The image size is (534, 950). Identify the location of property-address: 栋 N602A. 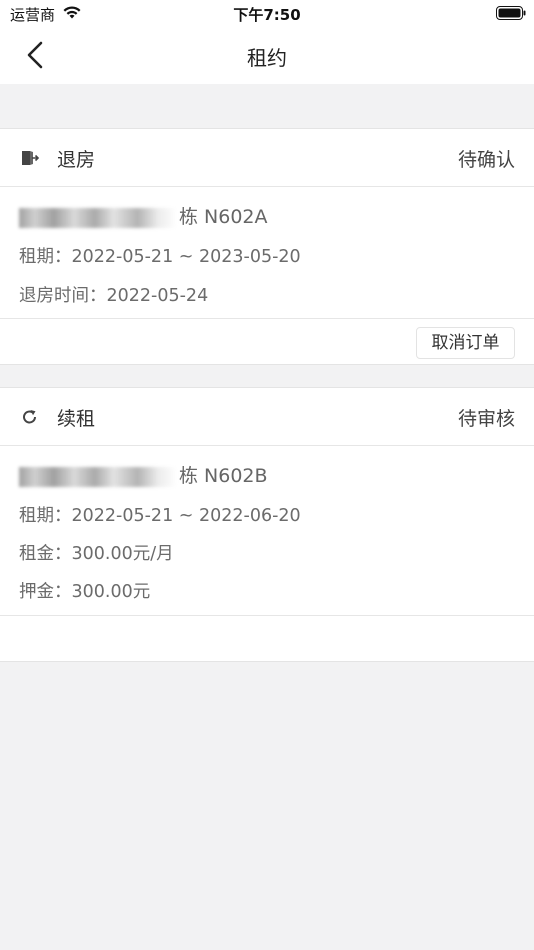
(143, 215).